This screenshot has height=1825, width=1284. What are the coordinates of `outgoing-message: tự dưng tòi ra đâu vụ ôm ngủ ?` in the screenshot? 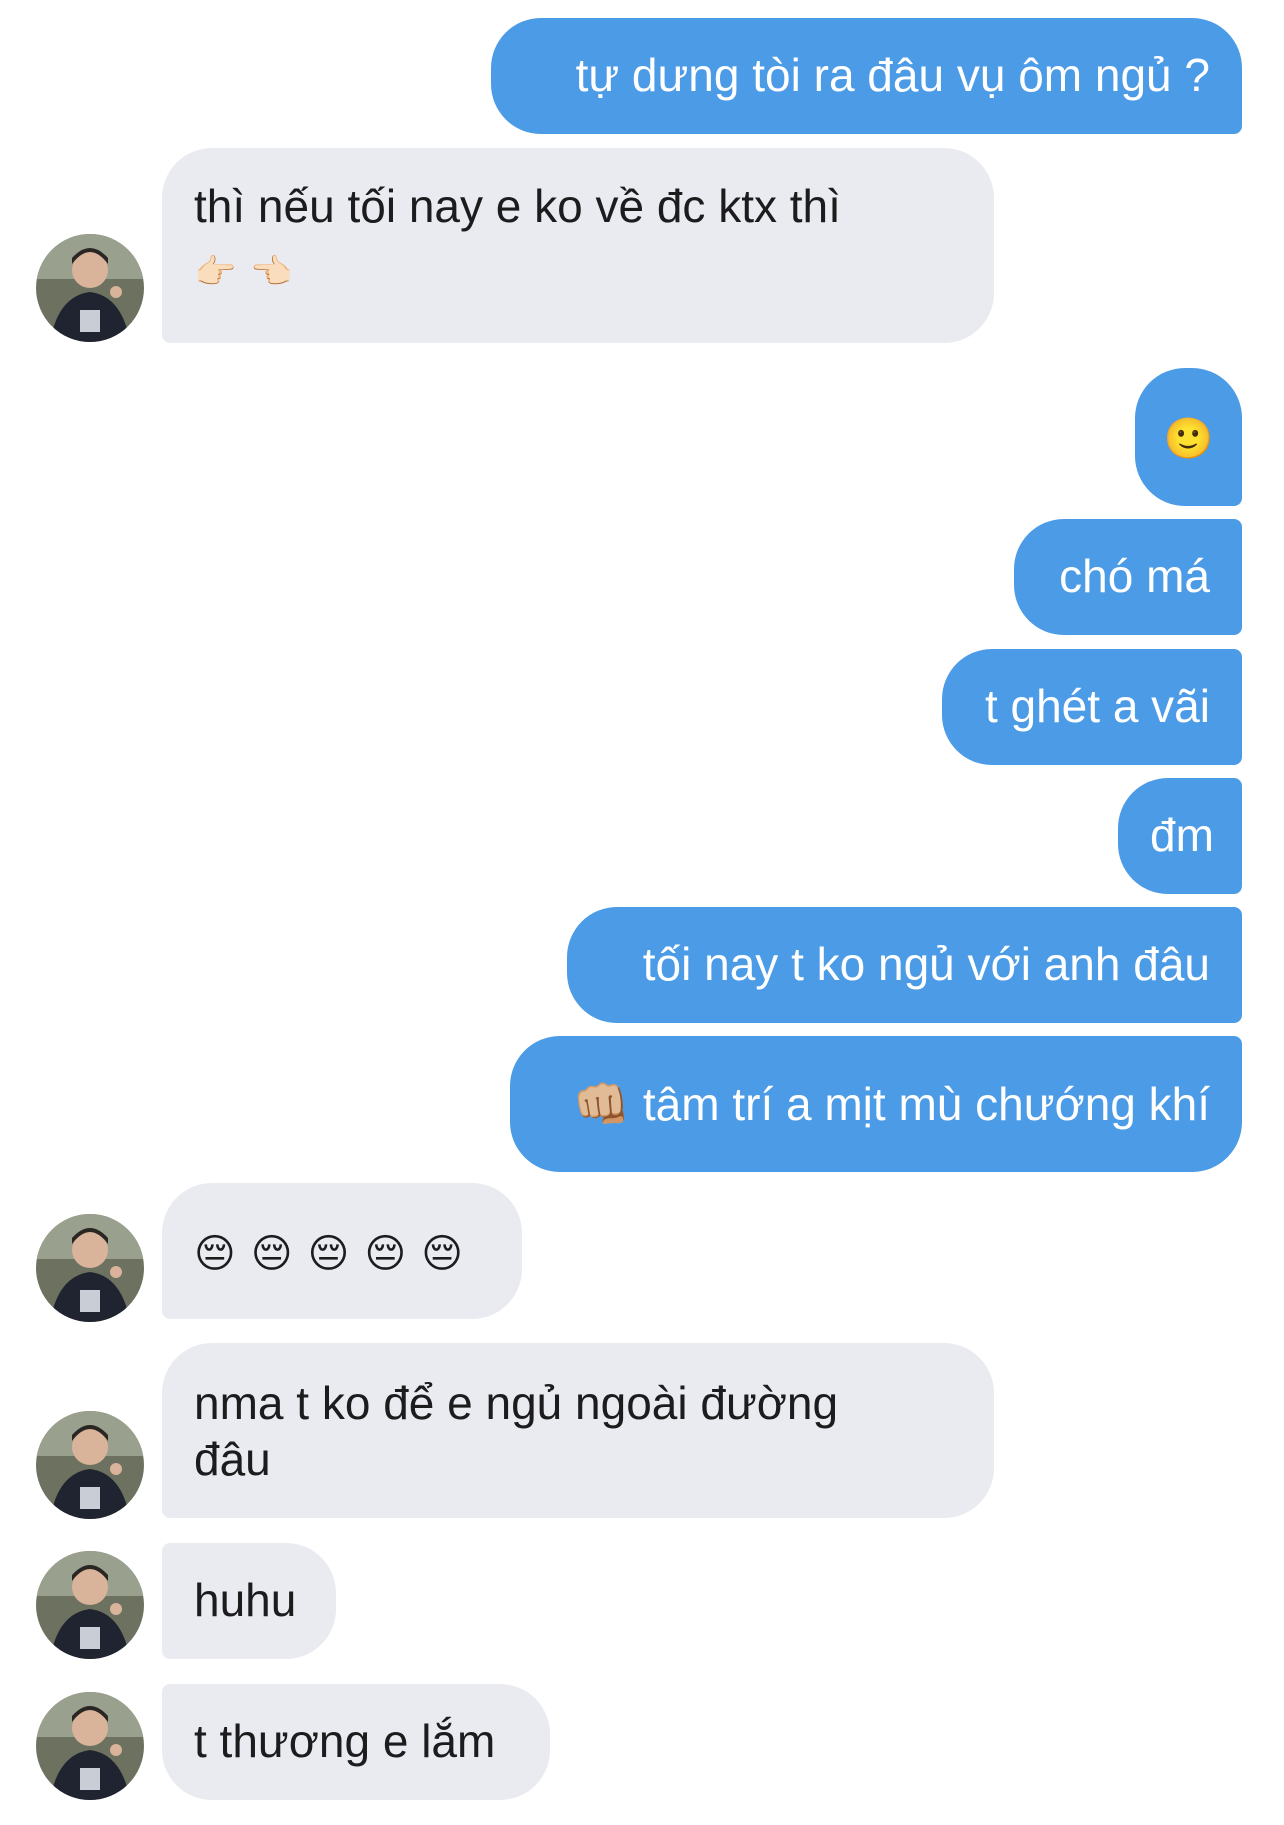 It's located at (866, 76).